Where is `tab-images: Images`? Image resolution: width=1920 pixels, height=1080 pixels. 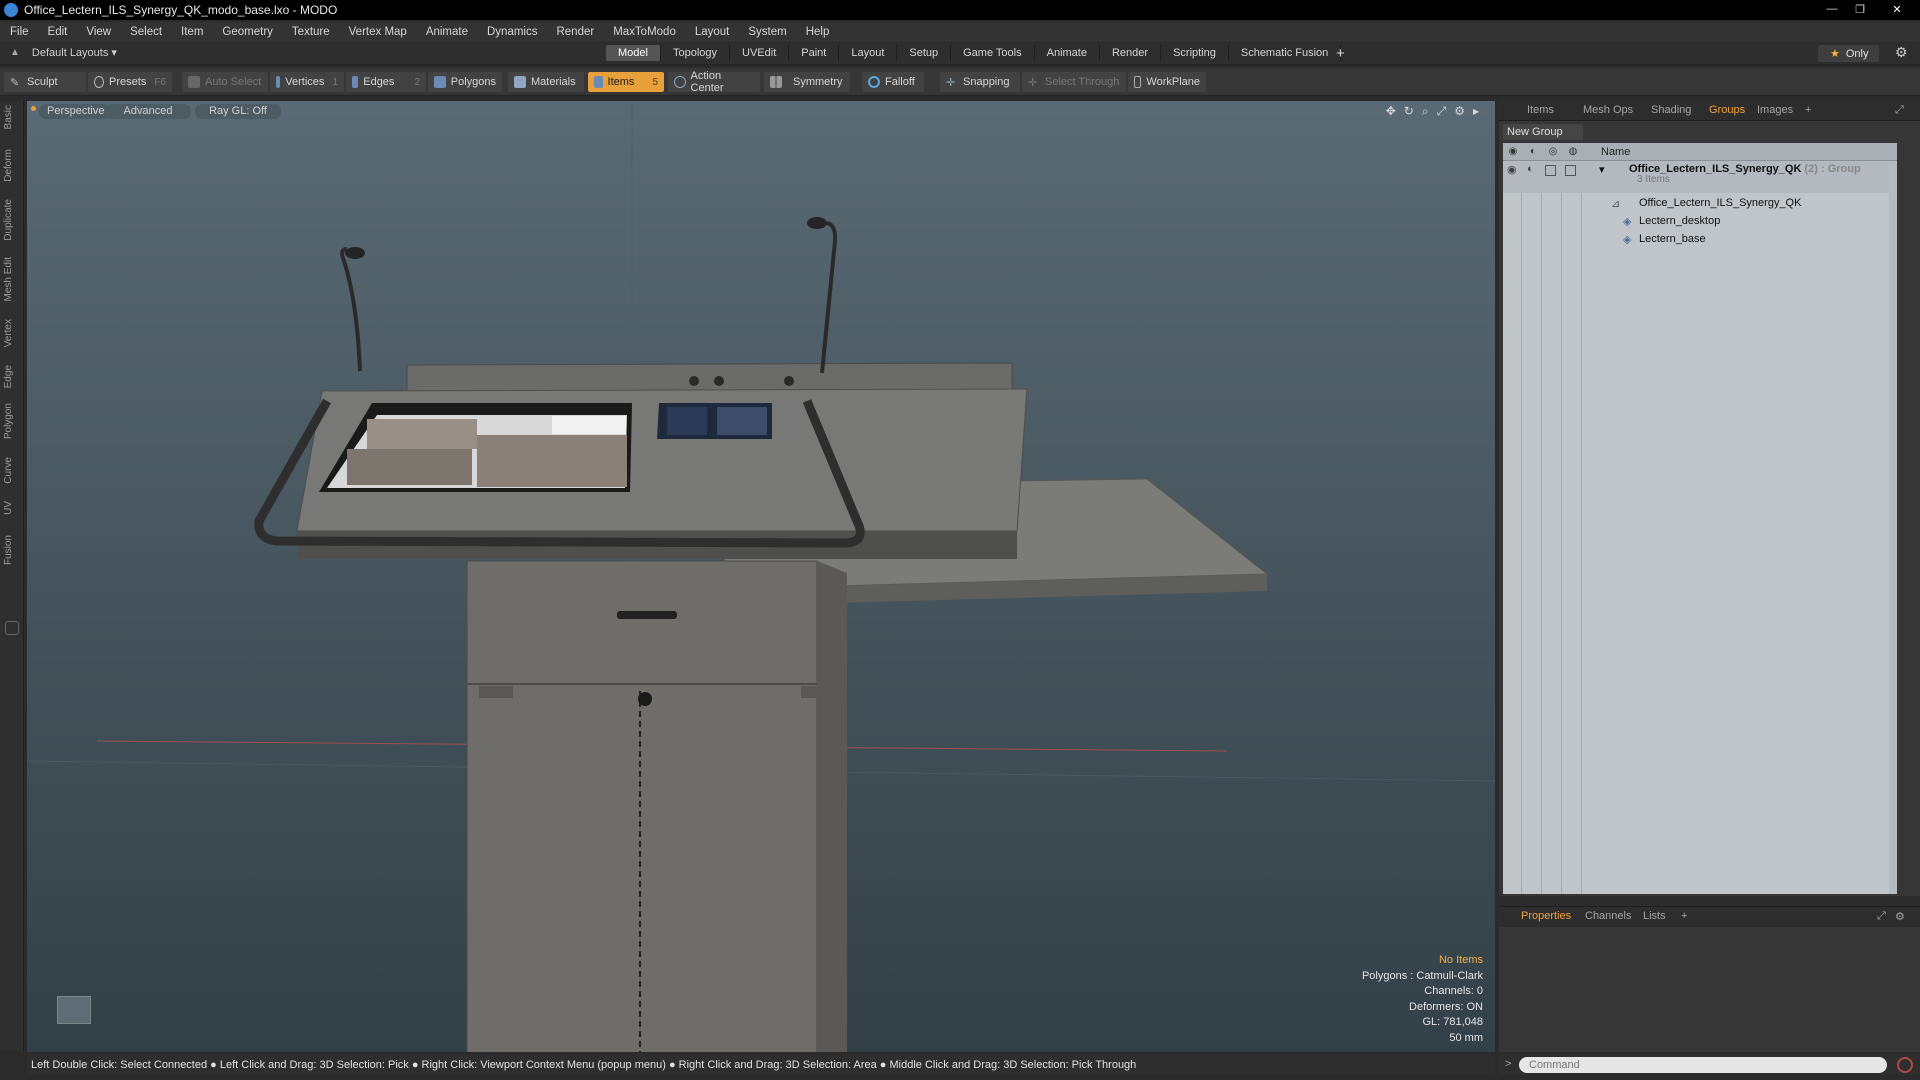 tab-images: Images is located at coordinates (1775, 110).